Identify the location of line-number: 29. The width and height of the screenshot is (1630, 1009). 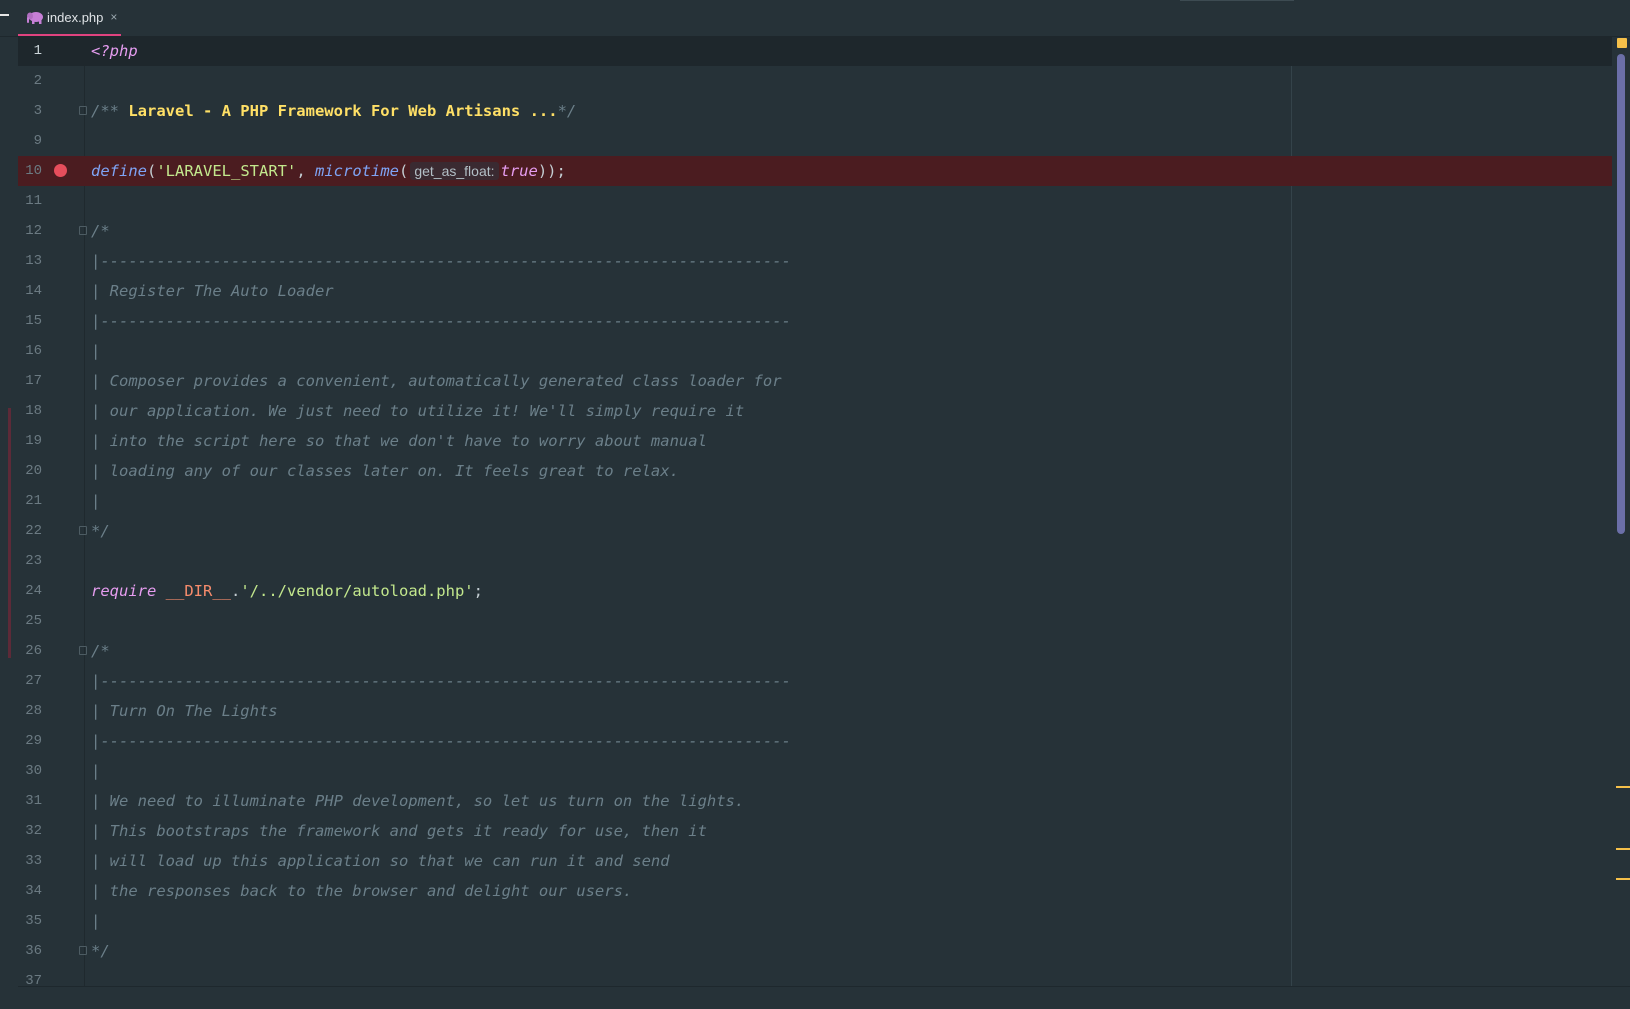
(33, 741).